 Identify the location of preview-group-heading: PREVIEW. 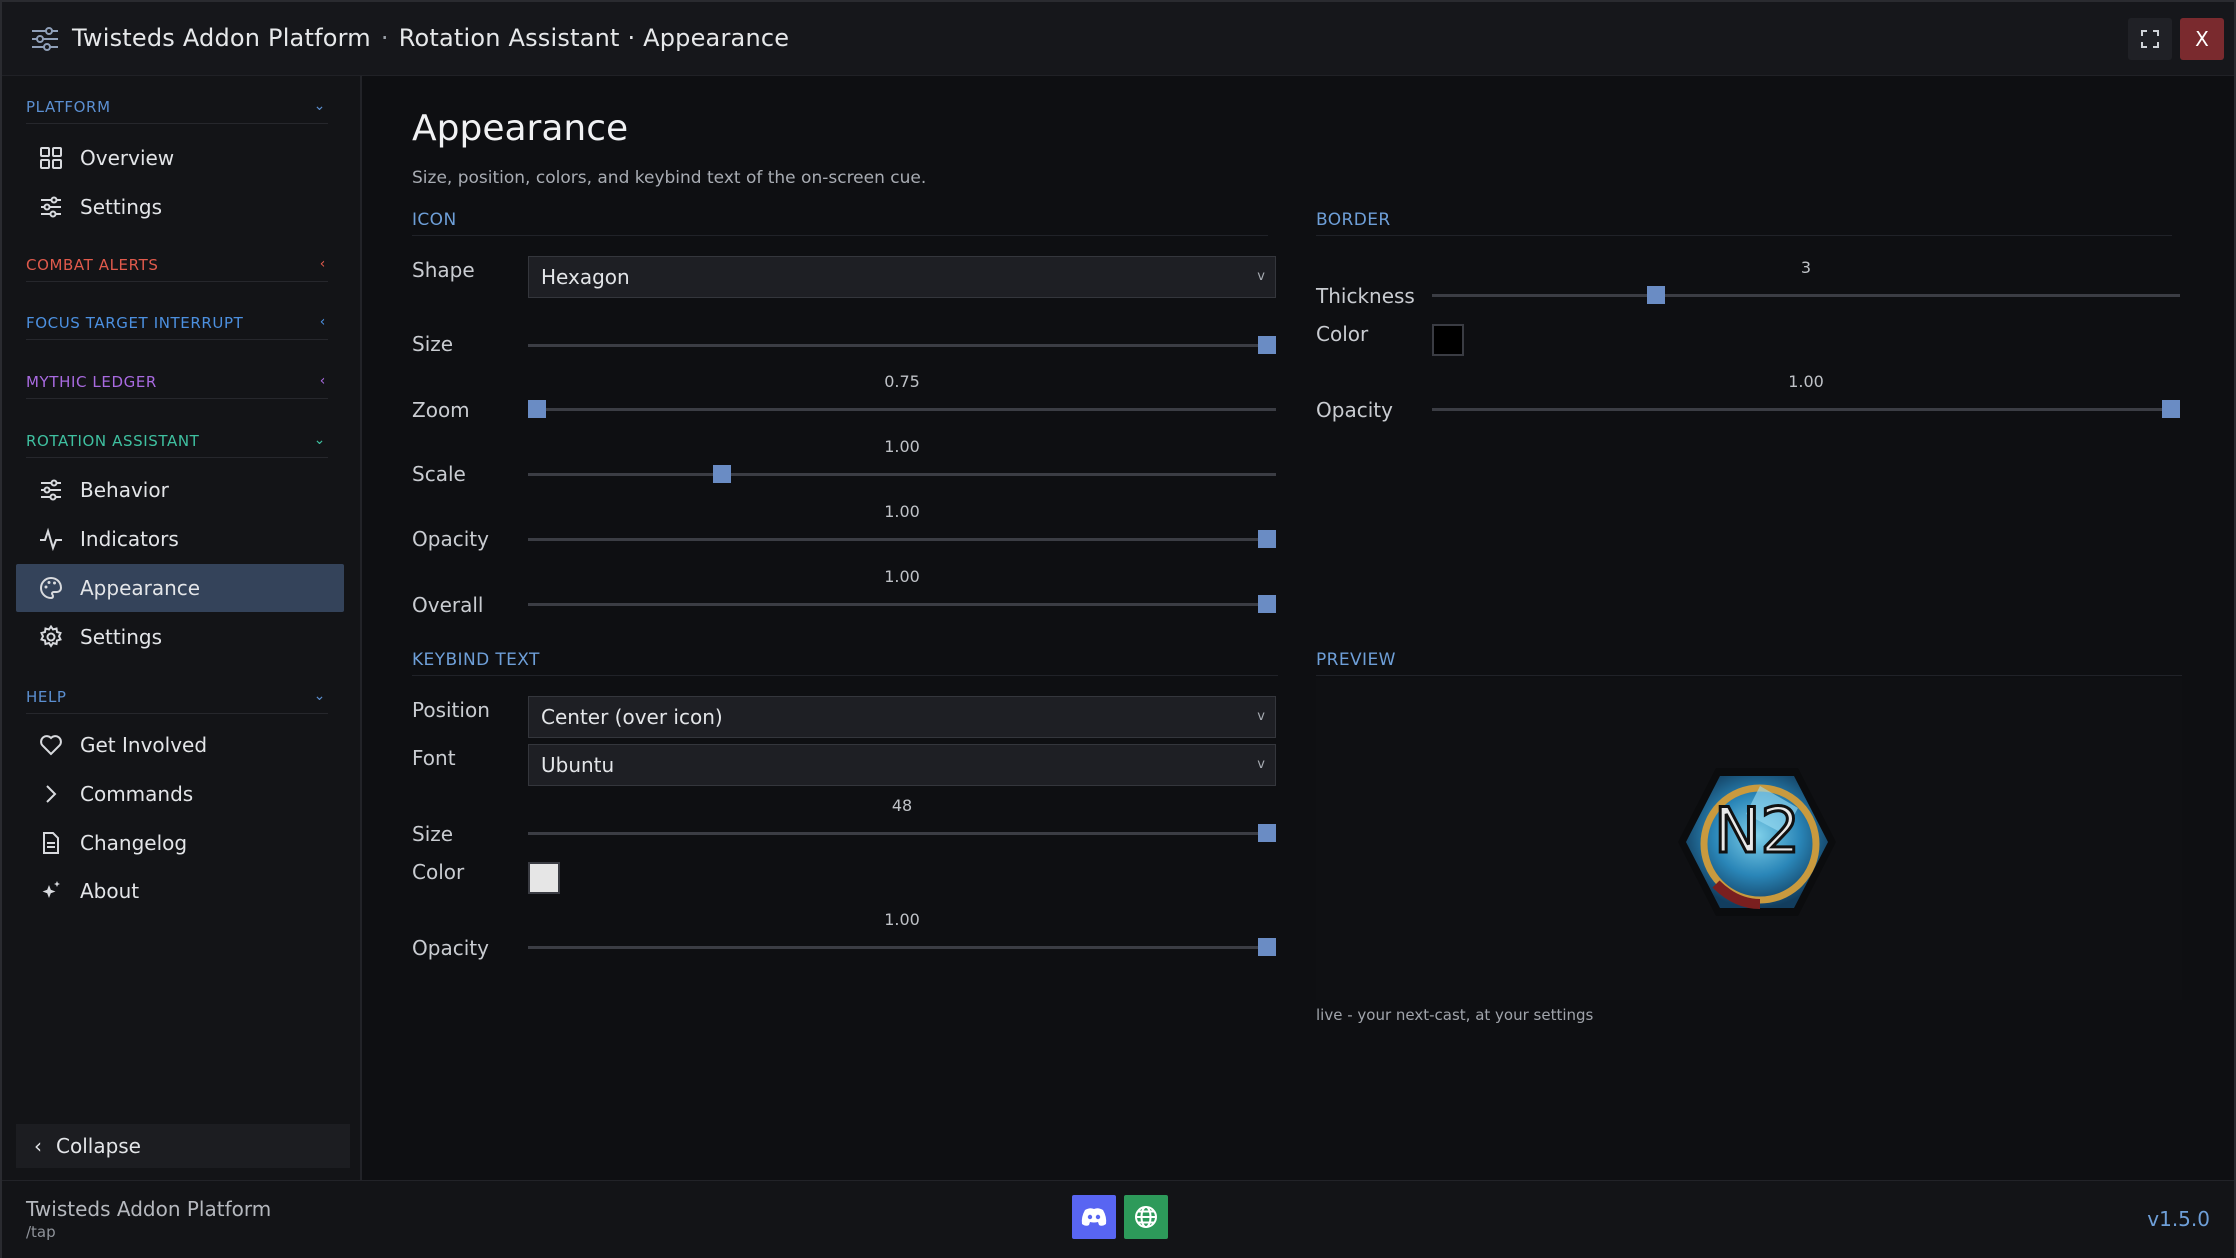
(1749, 663).